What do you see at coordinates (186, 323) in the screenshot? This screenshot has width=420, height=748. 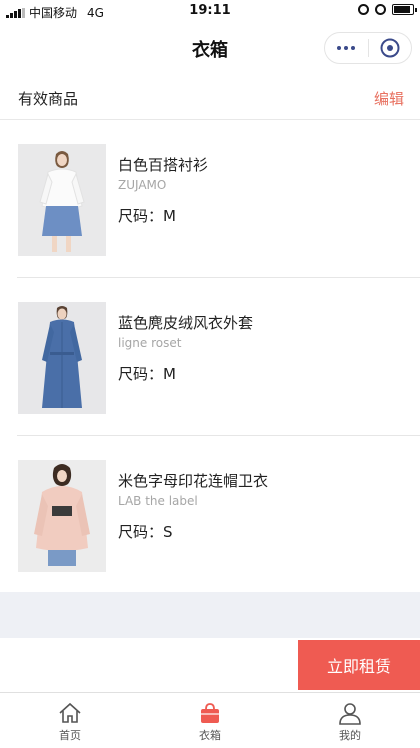 I see `product-name: 蓝色麂皮绒风衣外套` at bounding box center [186, 323].